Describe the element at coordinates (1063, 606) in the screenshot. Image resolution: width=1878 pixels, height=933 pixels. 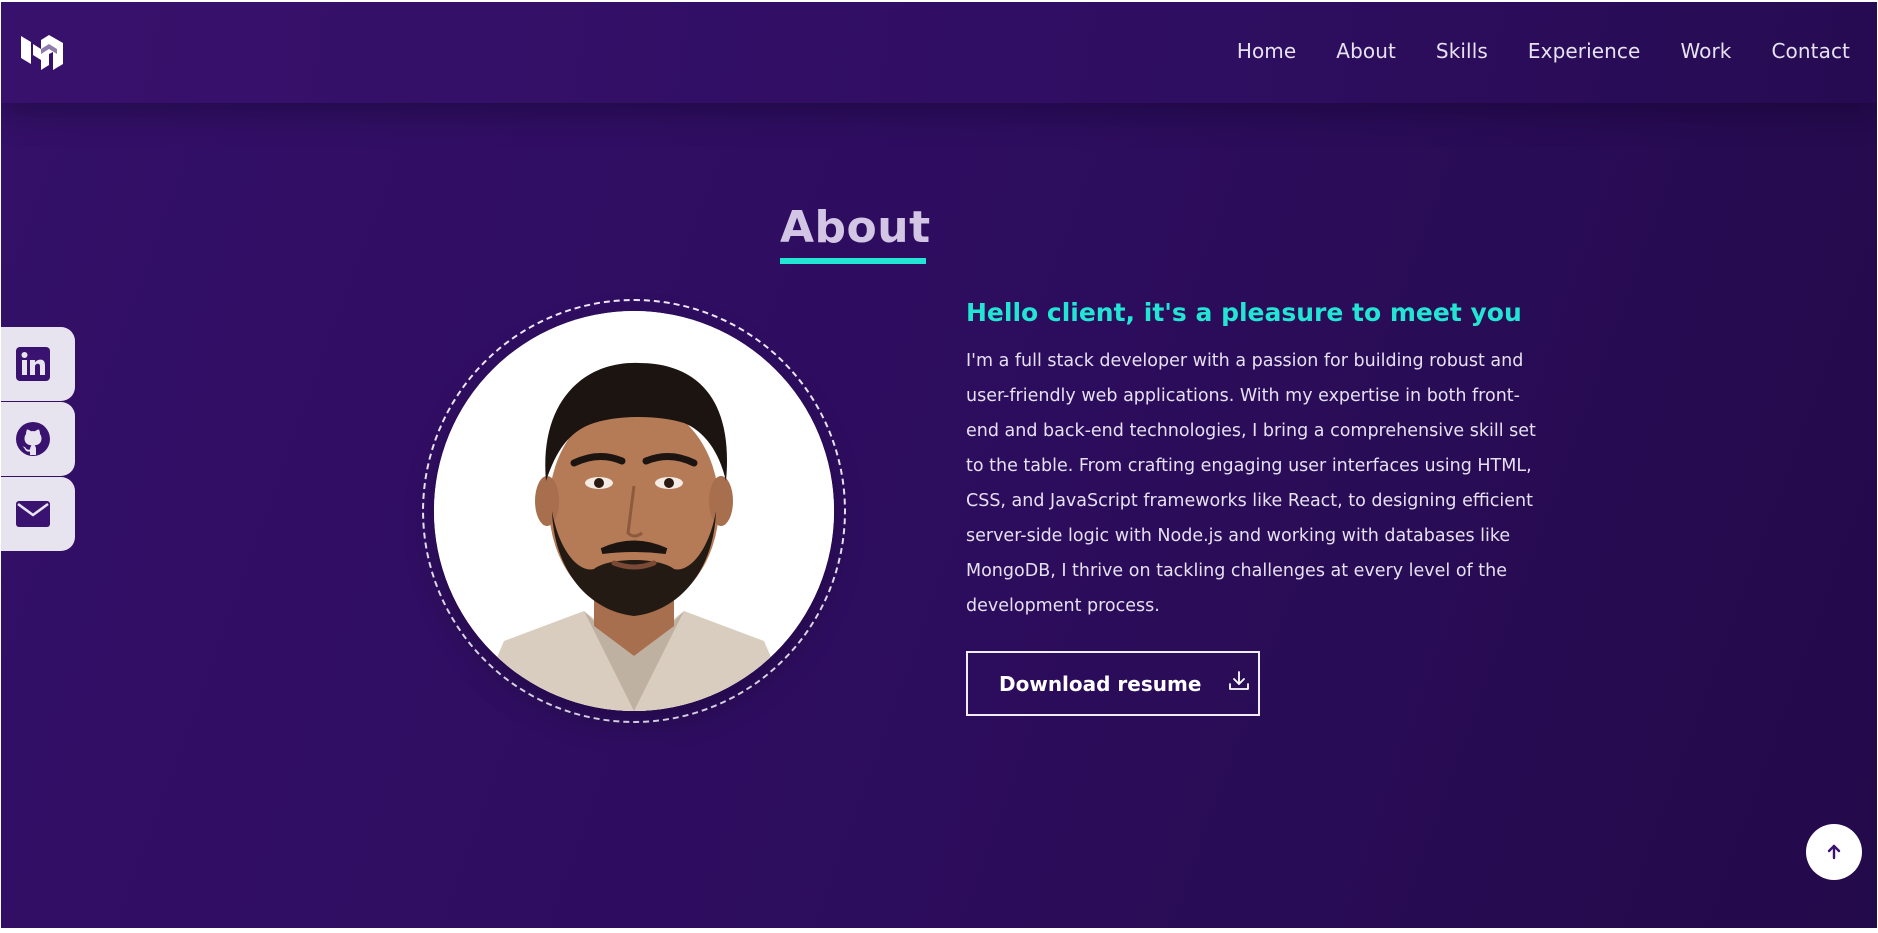
I see `bio-line: development process.` at that location.